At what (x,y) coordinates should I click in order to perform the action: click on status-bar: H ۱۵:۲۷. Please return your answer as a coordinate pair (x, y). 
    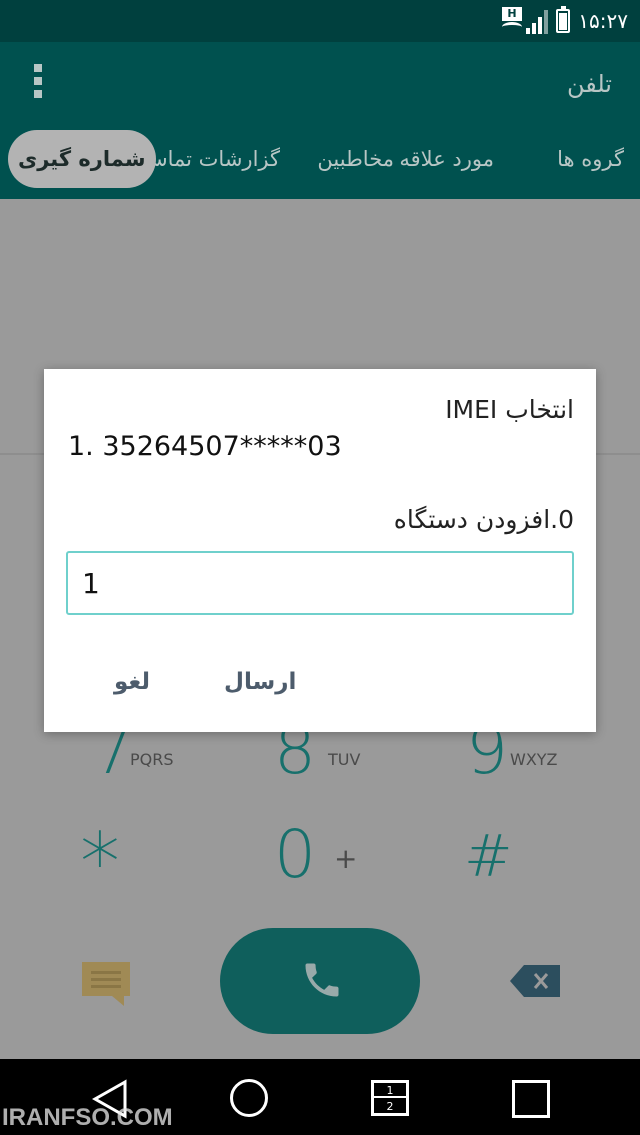
    Looking at the image, I should click on (320, 21).